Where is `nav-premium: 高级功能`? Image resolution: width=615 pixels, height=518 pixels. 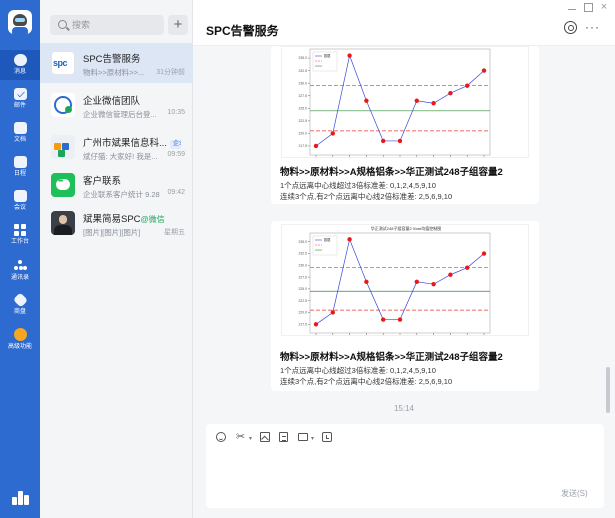
nav-premium: 高级功能 is located at coordinates (20, 339).